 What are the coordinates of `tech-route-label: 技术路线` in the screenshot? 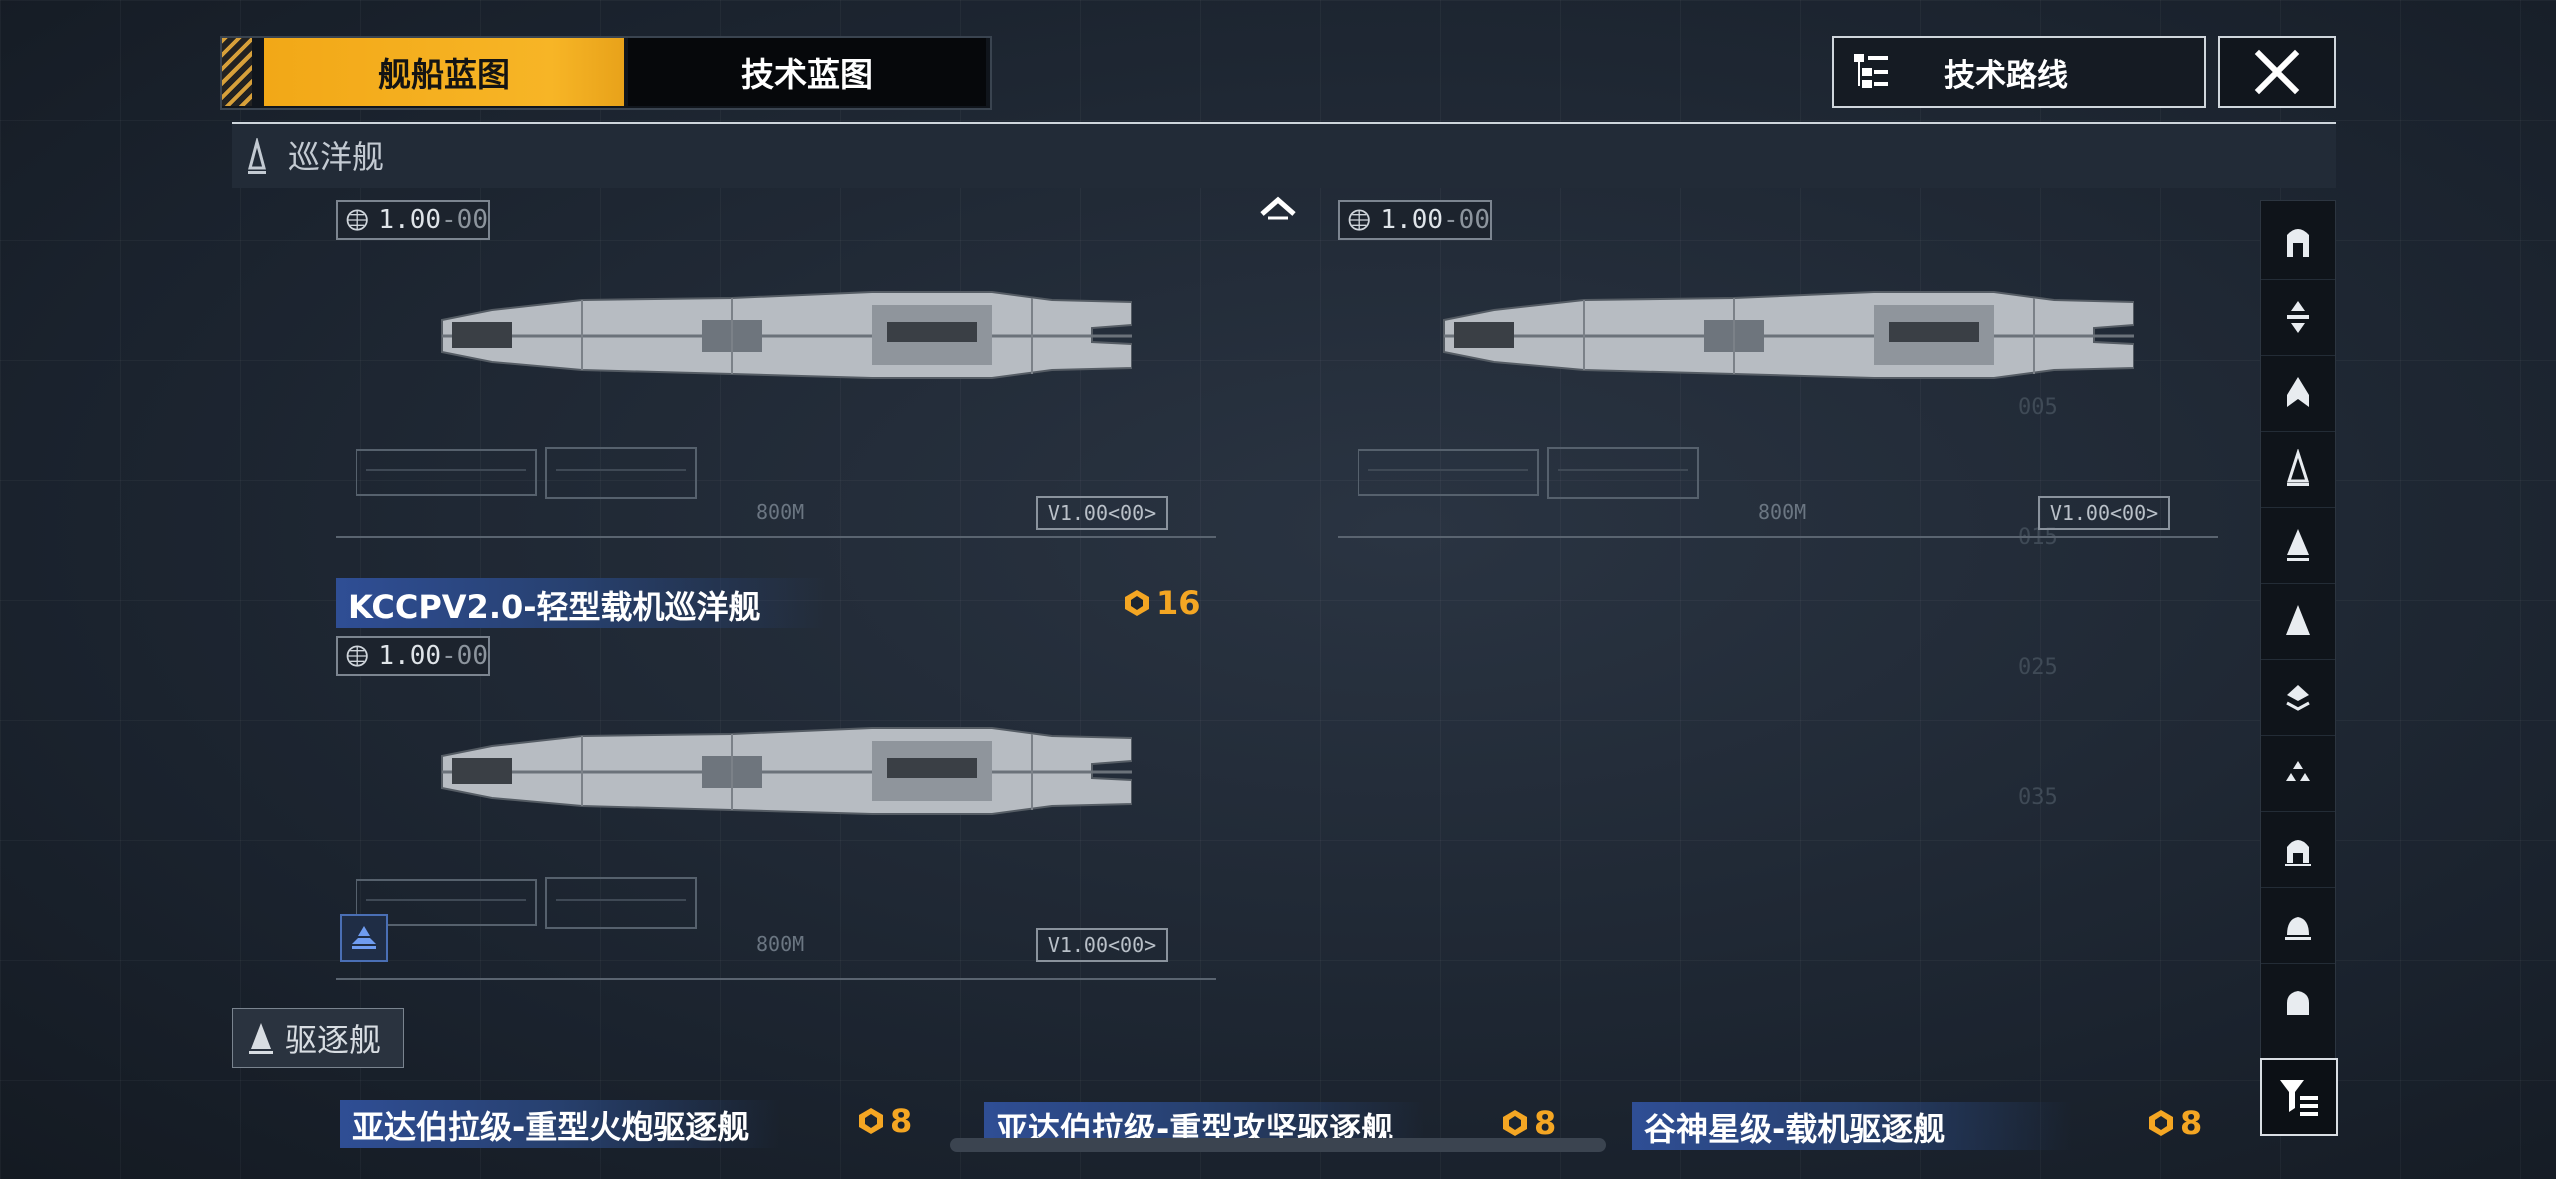 It's located at (2006, 75).